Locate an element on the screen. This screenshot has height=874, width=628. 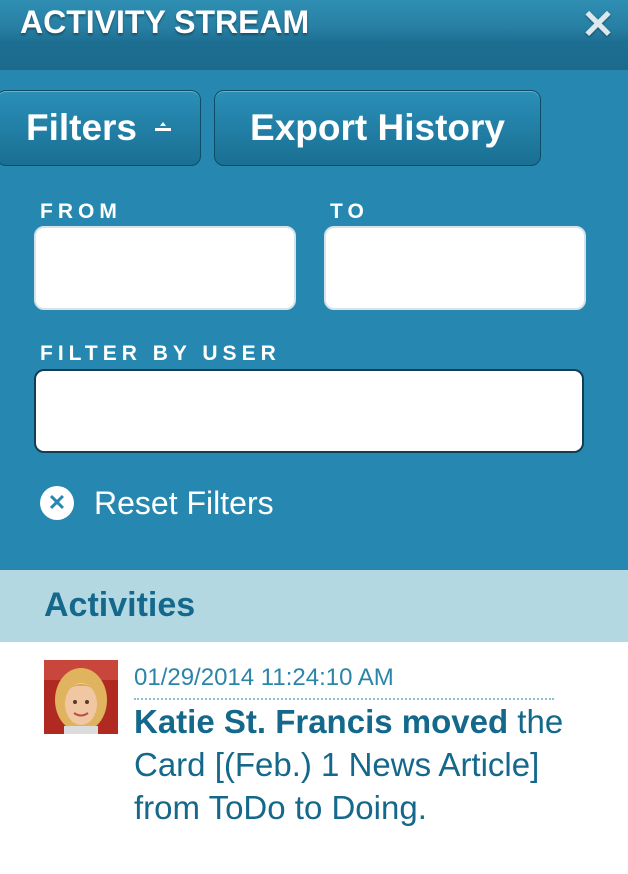
from-label: FROM is located at coordinates (81, 211).